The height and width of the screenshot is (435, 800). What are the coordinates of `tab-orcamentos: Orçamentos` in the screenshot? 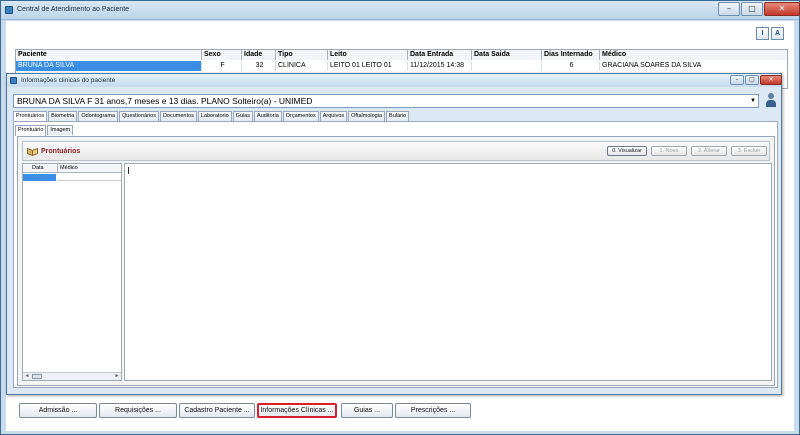 It's located at (300, 116).